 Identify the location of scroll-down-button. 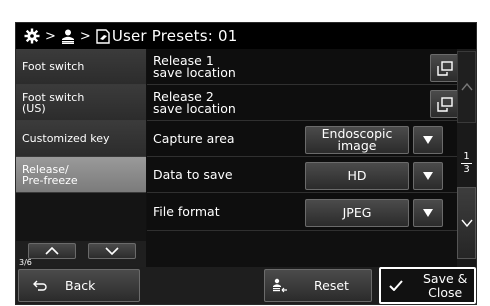
(466, 223).